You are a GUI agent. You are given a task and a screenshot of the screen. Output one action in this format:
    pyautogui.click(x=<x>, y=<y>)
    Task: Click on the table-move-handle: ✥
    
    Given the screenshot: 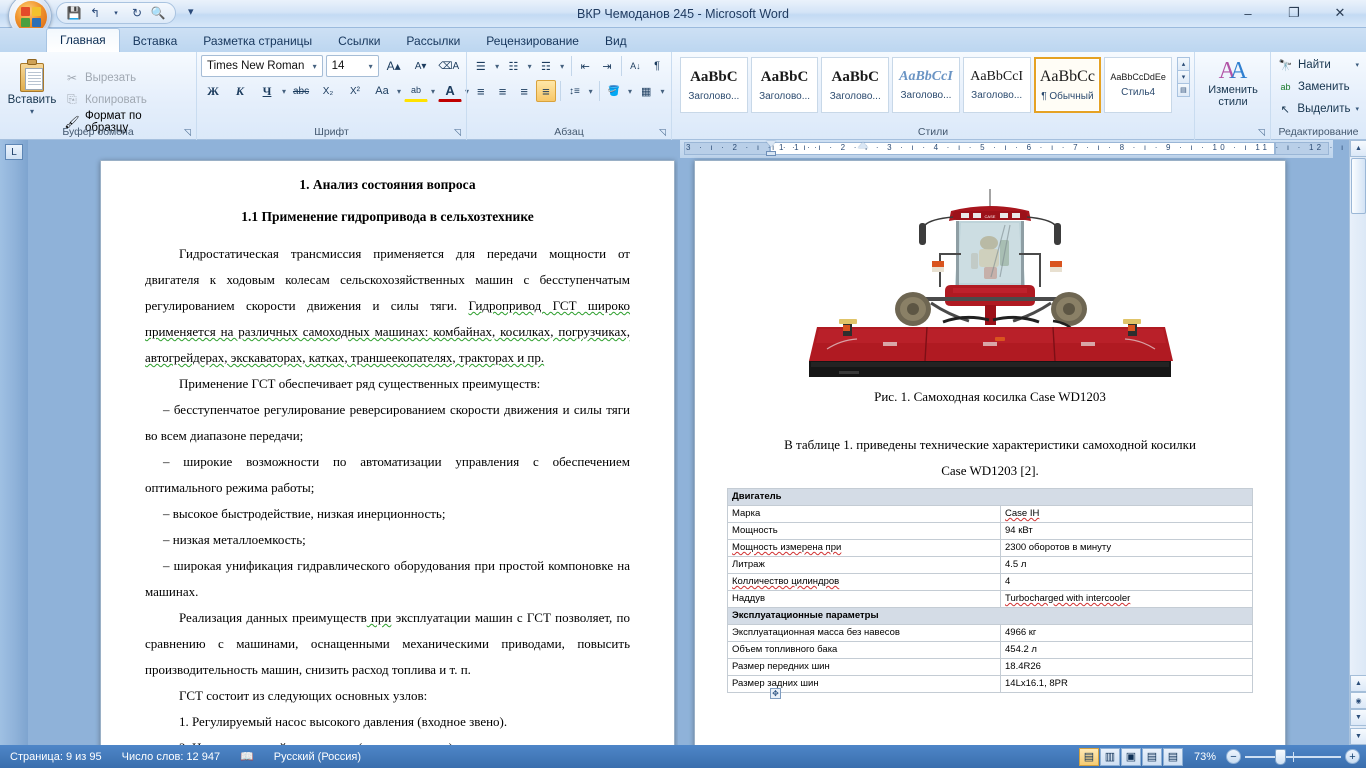 What is the action you would take?
    pyautogui.click(x=775, y=693)
    